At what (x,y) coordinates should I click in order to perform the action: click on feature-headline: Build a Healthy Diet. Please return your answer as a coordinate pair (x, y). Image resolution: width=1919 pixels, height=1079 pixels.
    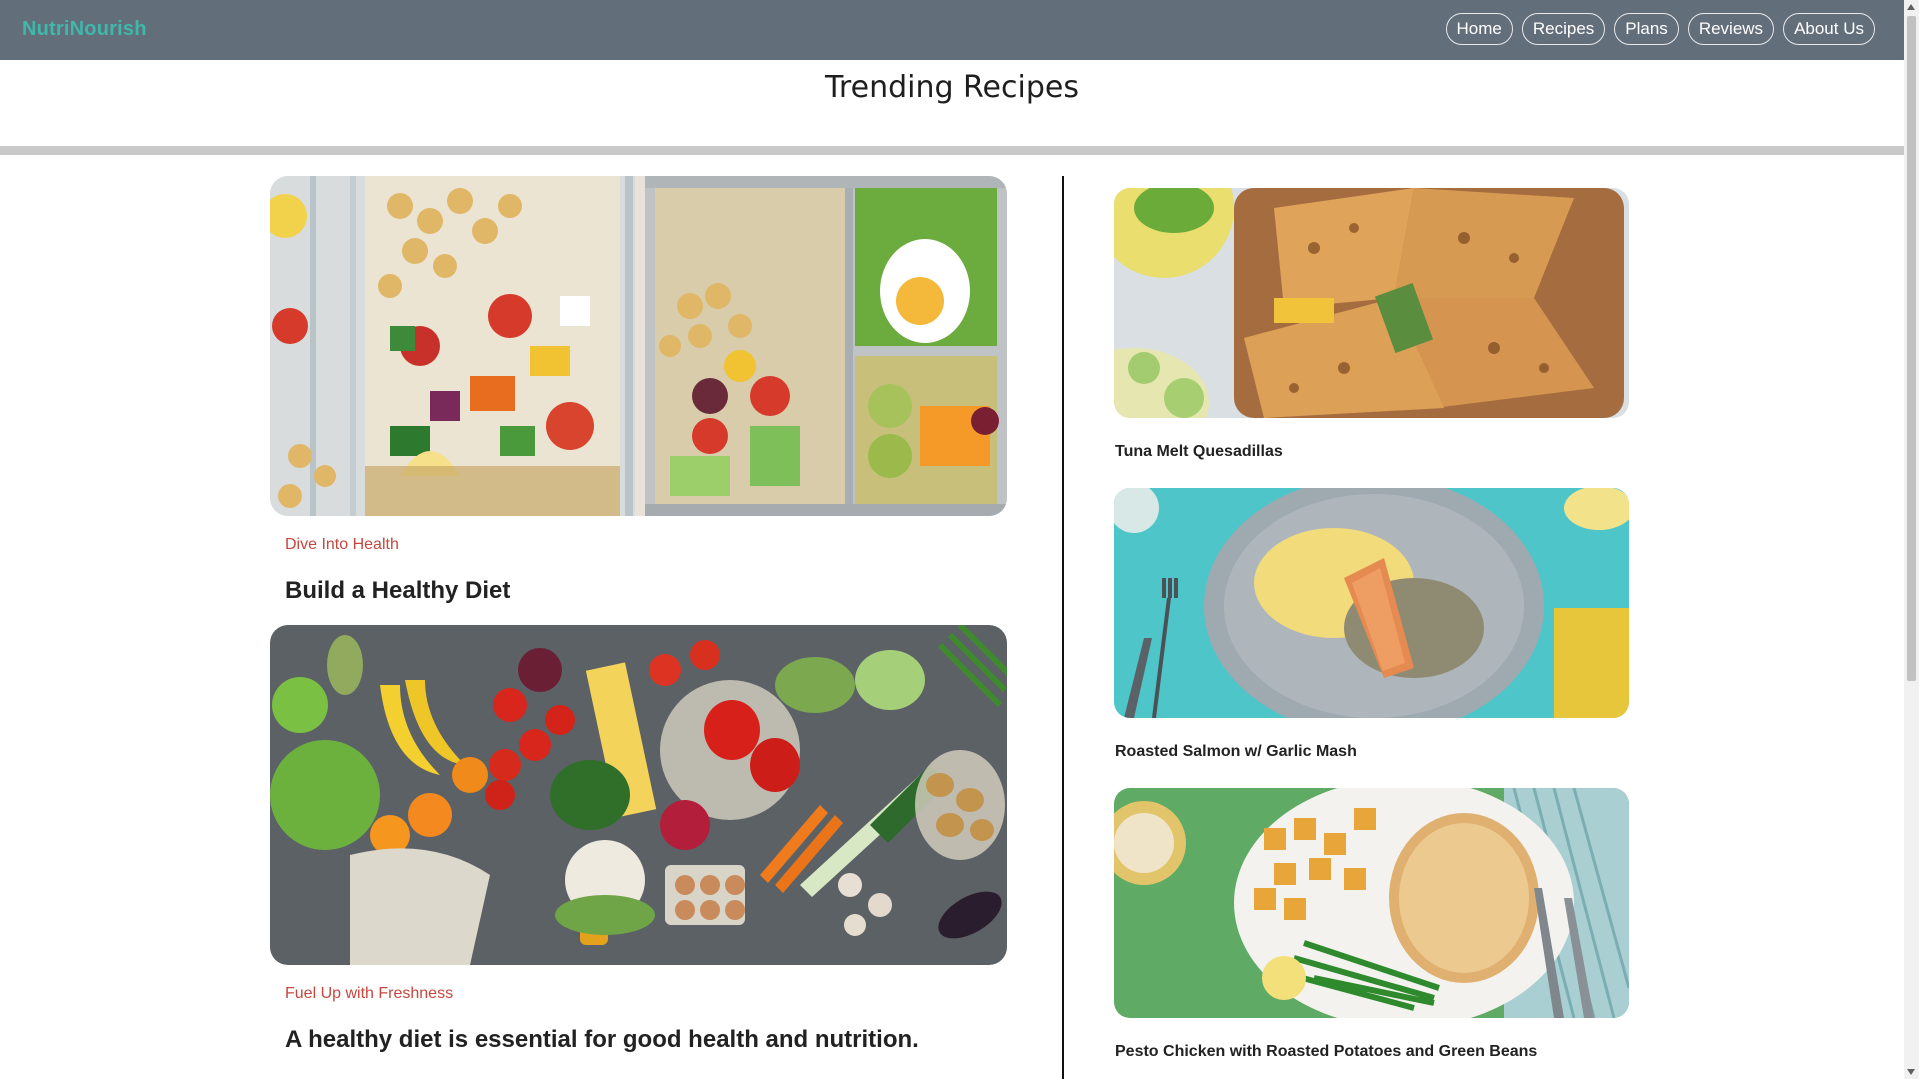
    Looking at the image, I should click on (397, 591).